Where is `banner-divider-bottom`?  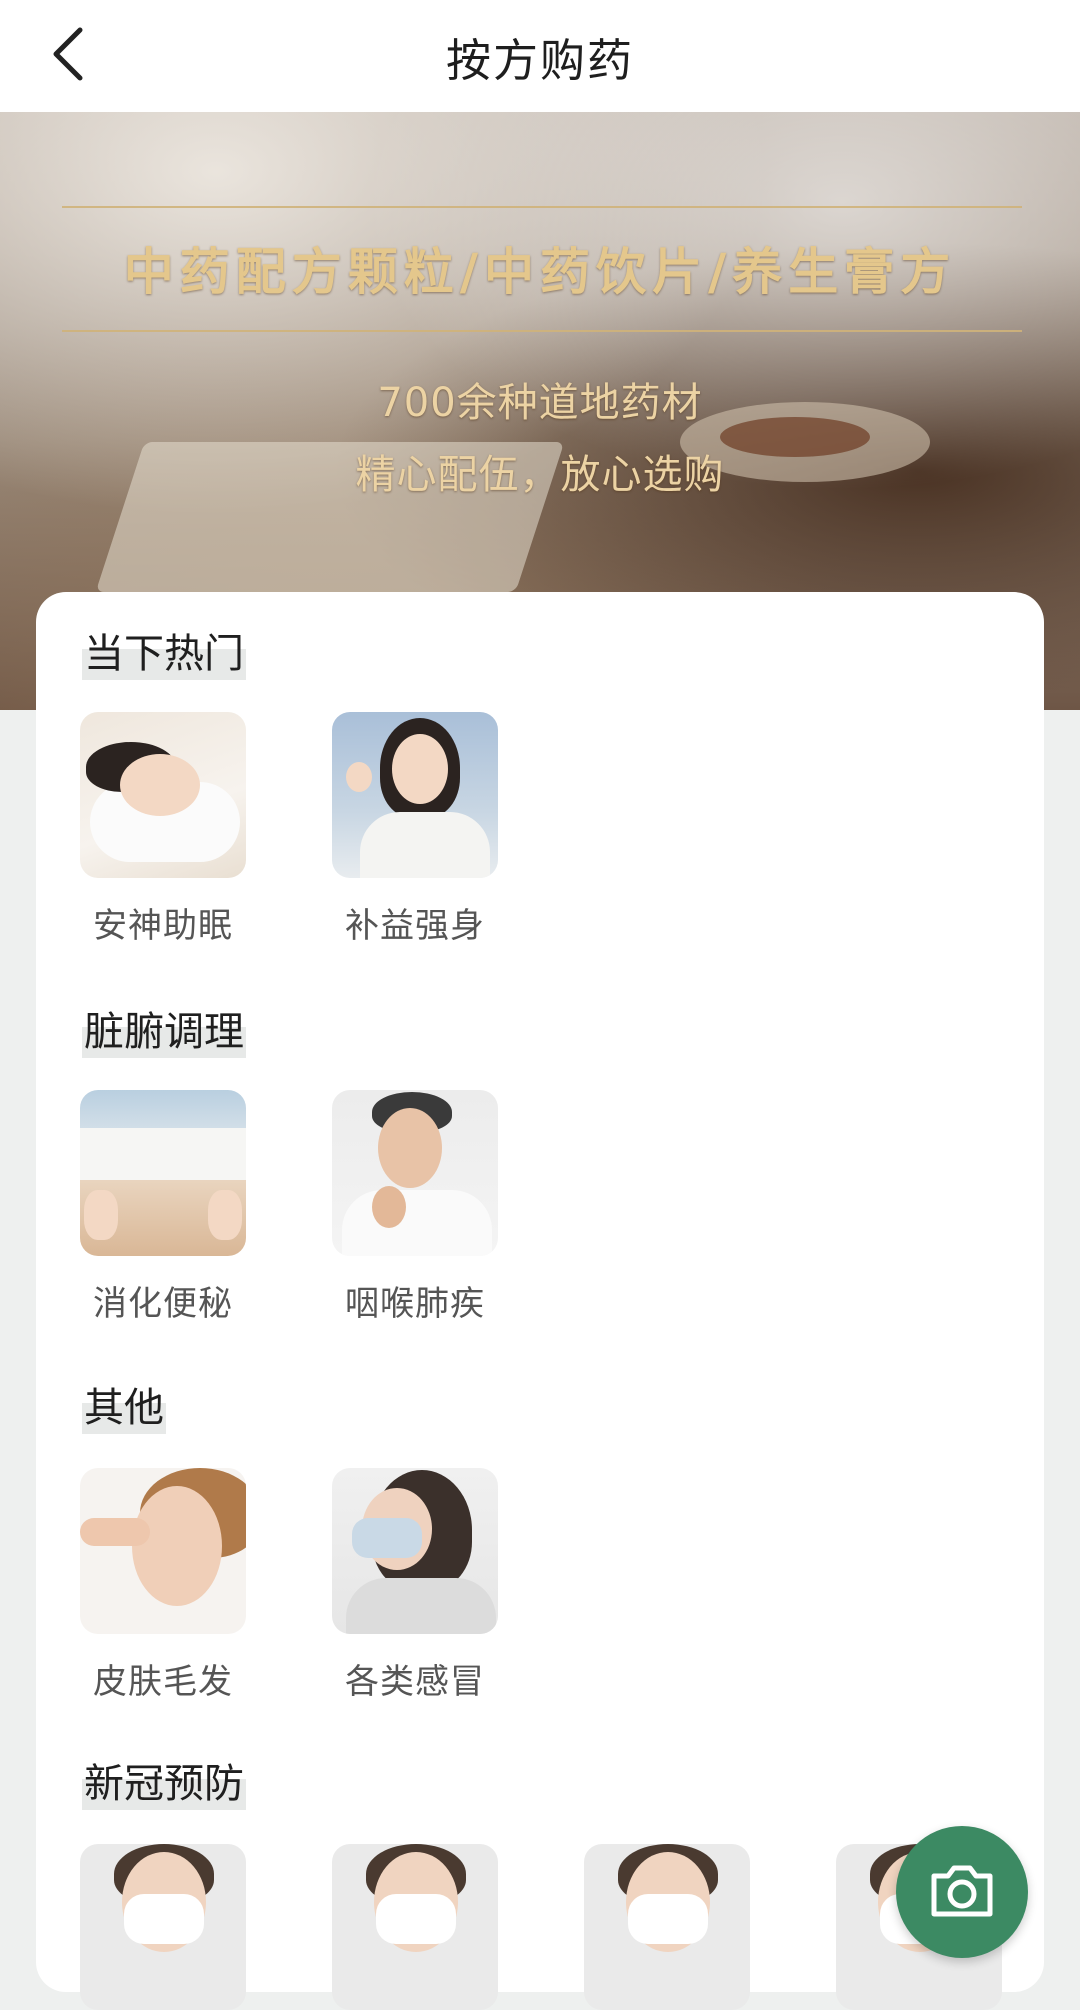 banner-divider-bottom is located at coordinates (542, 331).